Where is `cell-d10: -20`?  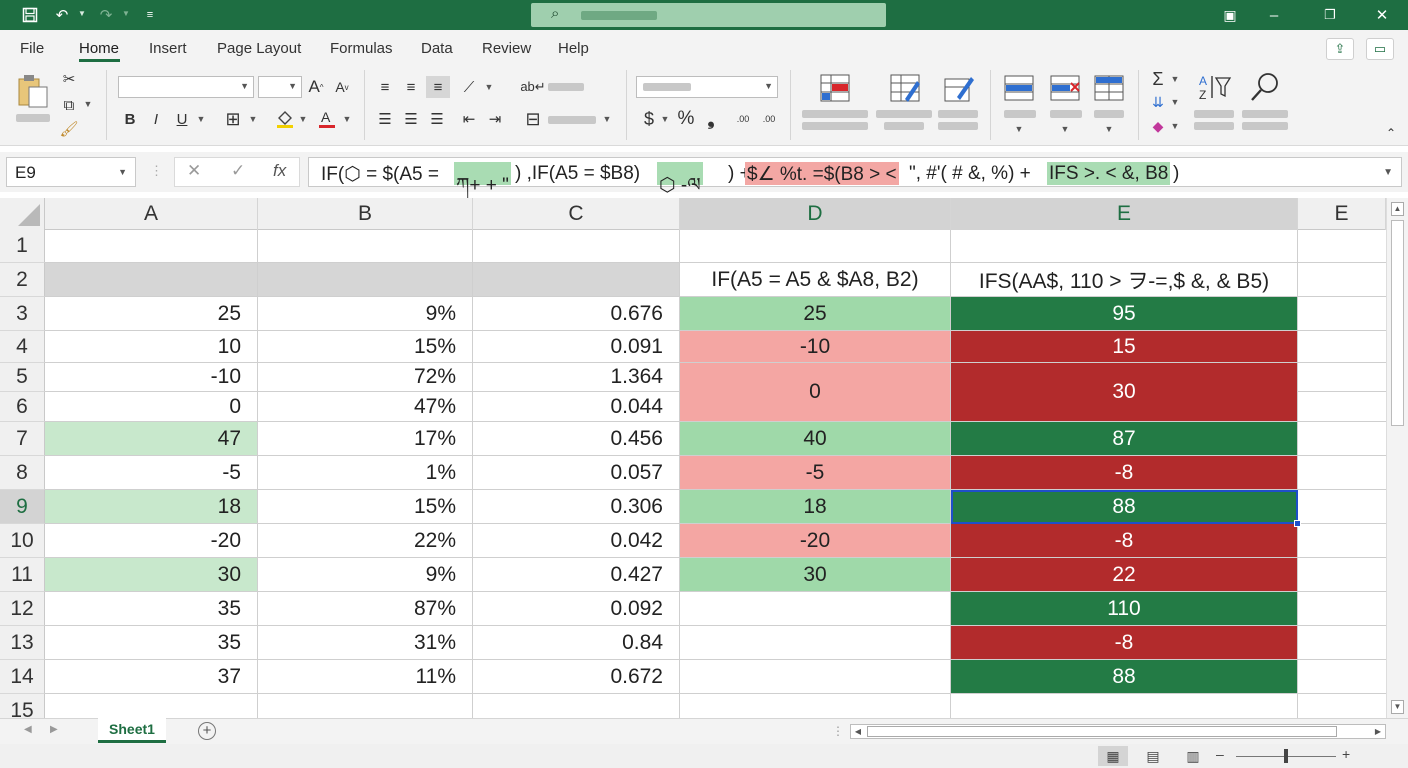
cell-d10: -20 is located at coordinates (815, 541).